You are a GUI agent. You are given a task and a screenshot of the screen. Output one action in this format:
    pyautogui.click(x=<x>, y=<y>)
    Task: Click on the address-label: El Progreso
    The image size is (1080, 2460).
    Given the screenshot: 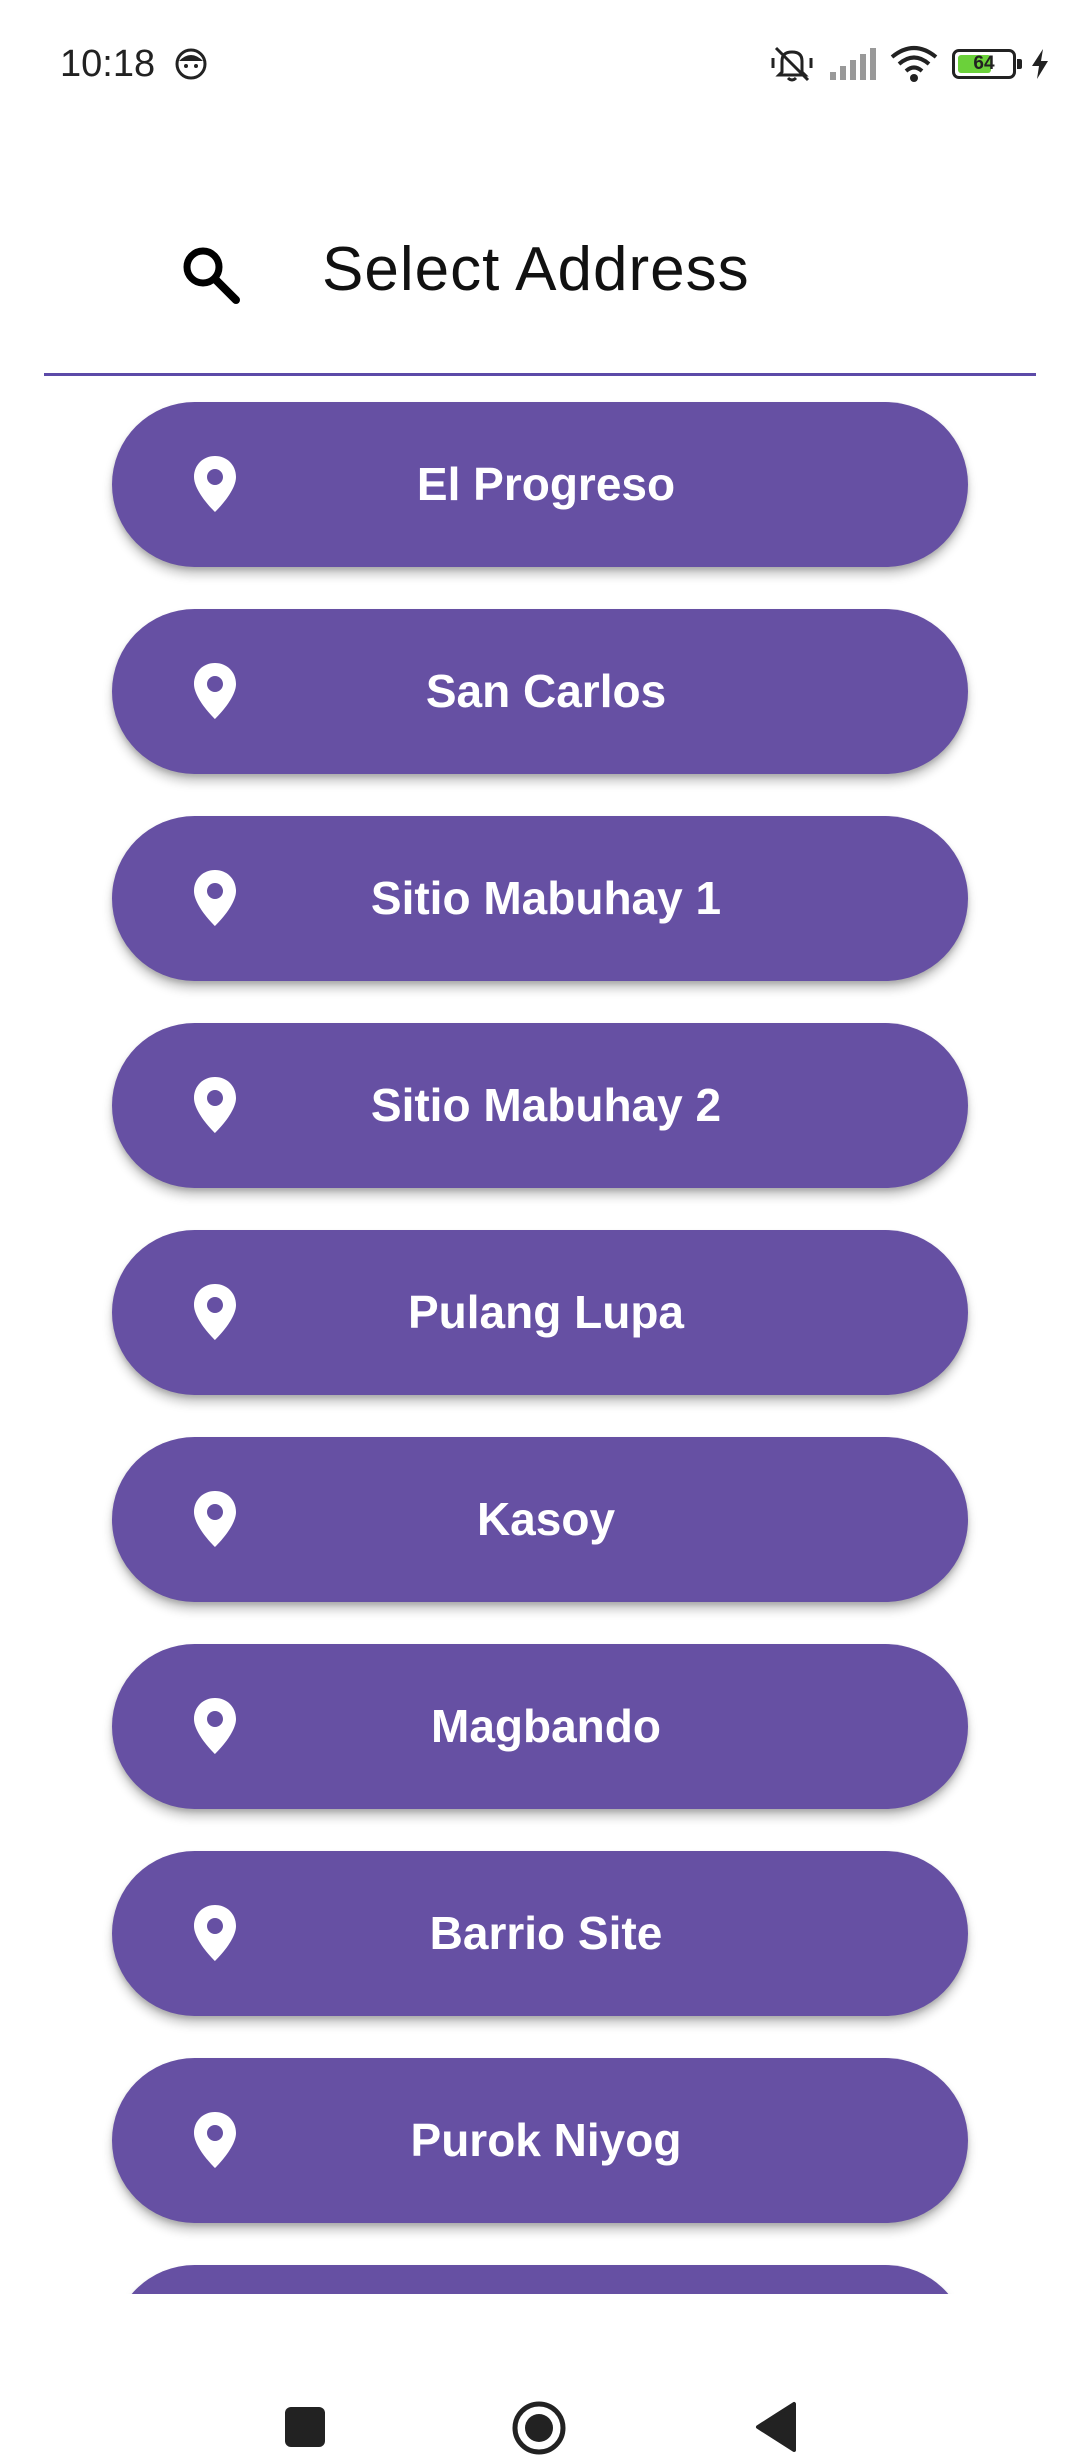 What is the action you would take?
    pyautogui.click(x=546, y=484)
    